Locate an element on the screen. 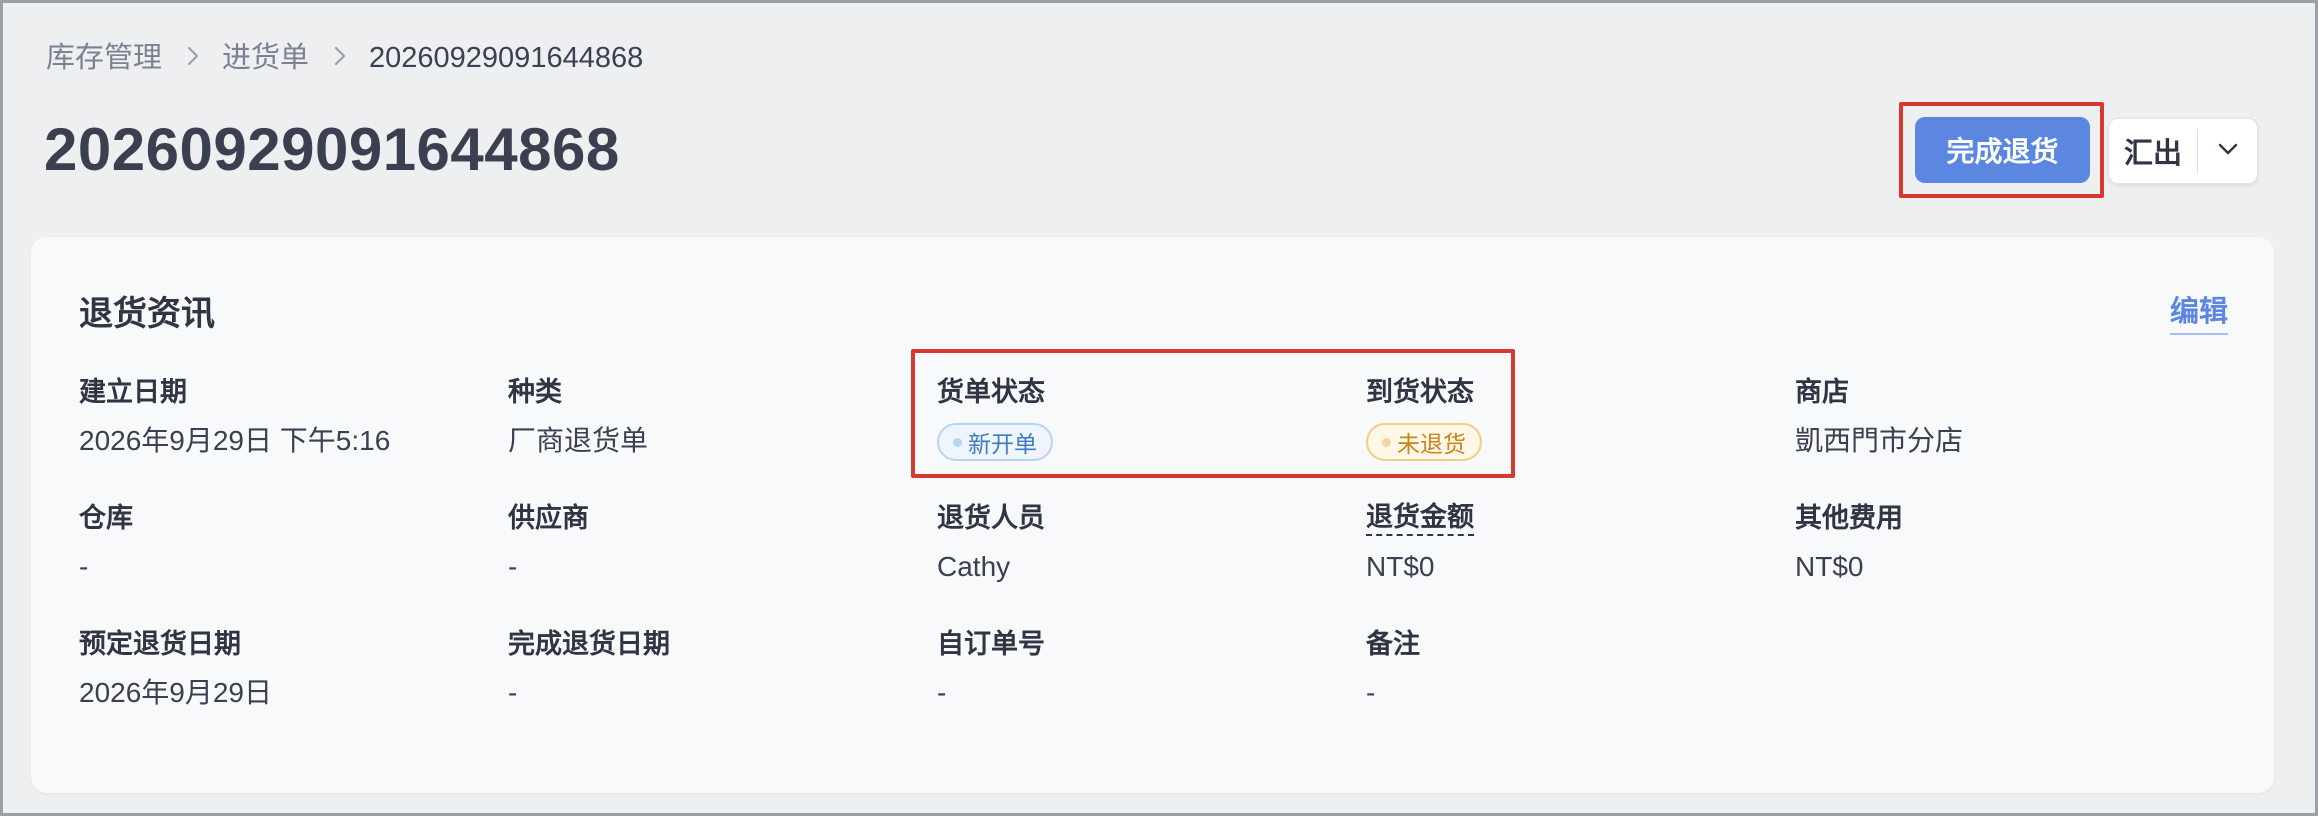 Image resolution: width=2318 pixels, height=816 pixels. field-value: 凱西門市分店 is located at coordinates (1879, 440).